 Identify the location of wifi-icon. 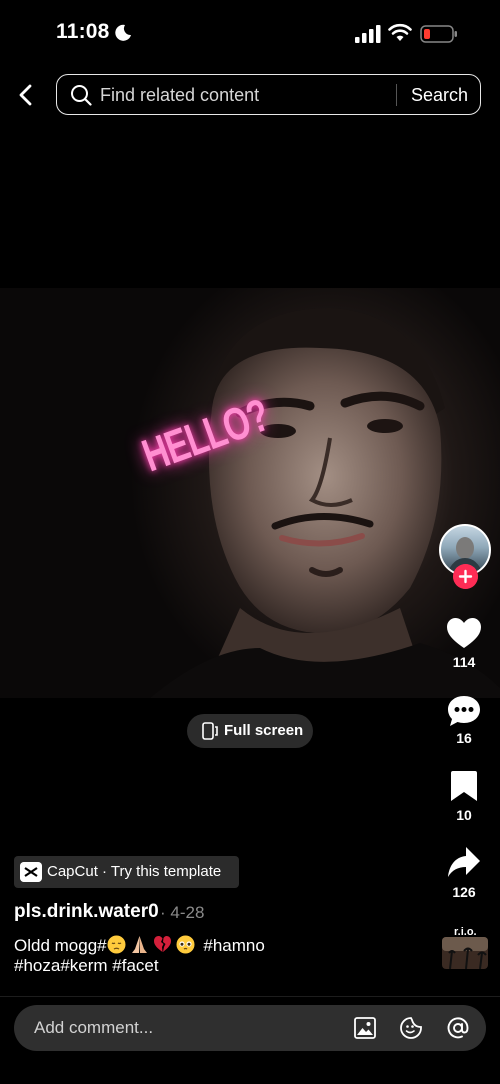
(400, 32).